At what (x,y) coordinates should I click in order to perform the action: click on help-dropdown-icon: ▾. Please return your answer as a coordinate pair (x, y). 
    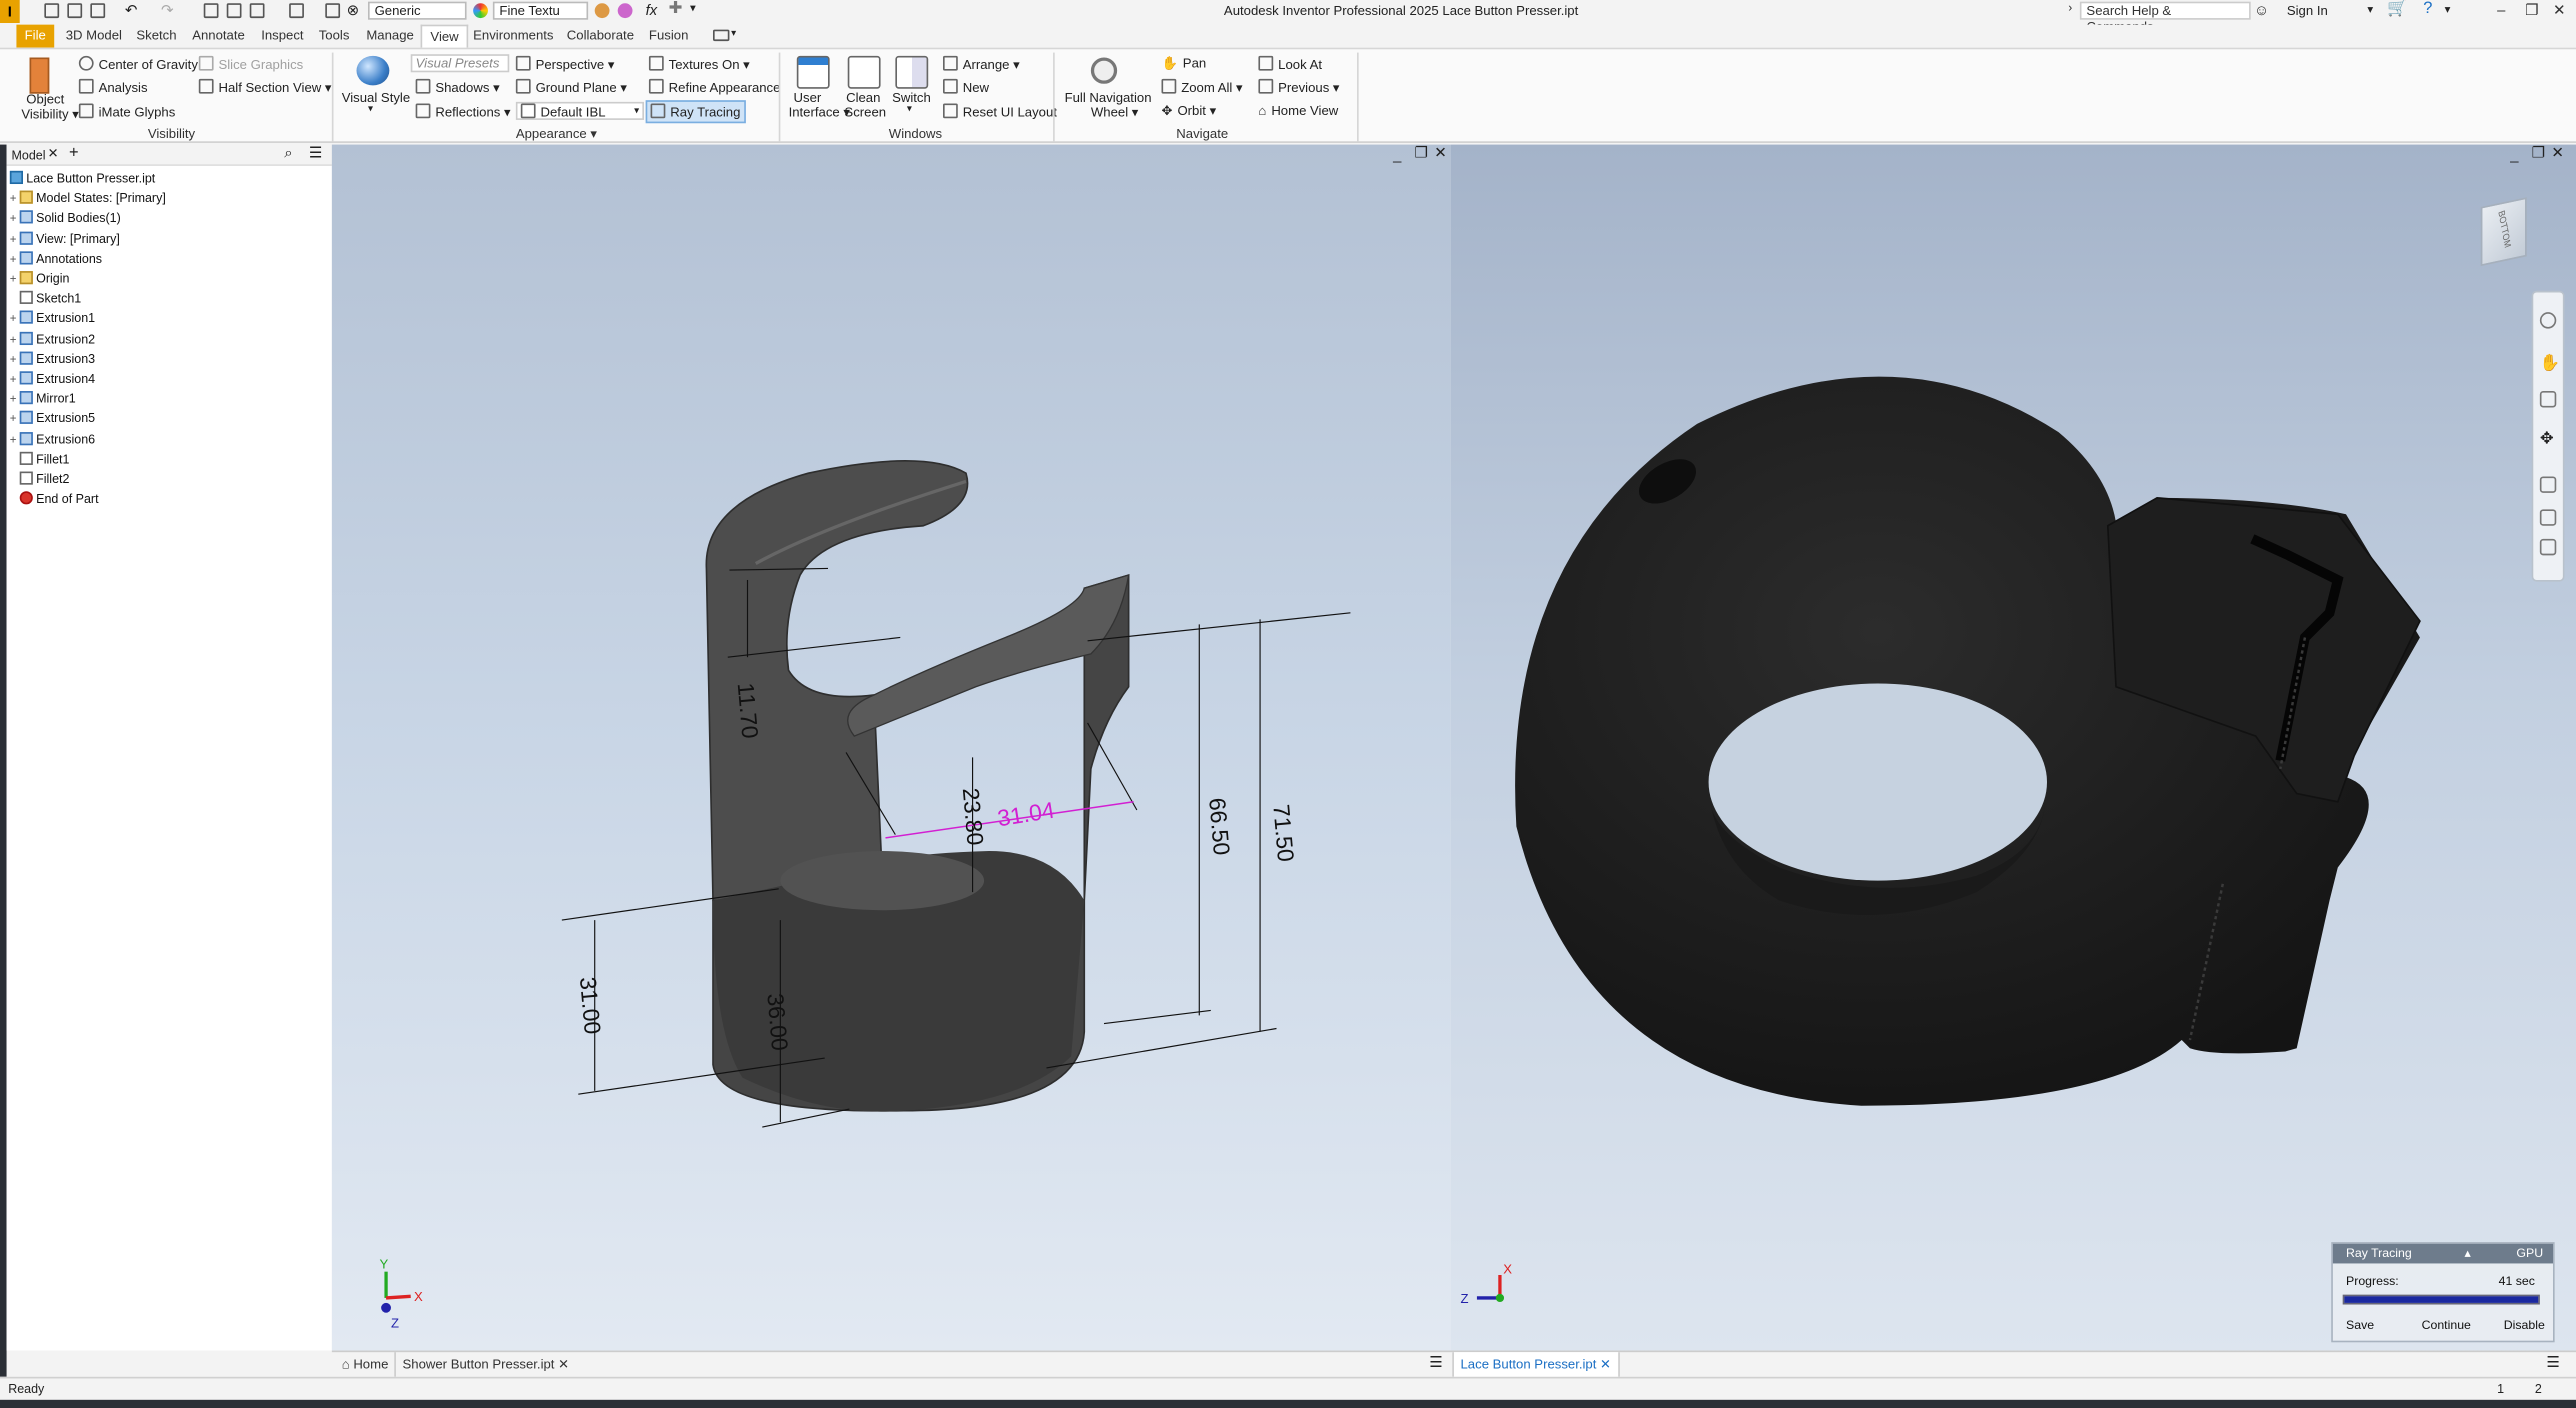
    Looking at the image, I should click on (2448, 10).